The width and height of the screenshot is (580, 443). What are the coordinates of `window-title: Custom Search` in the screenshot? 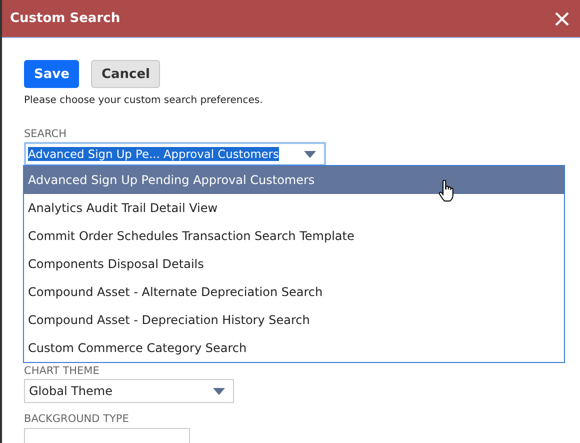 It's located at (65, 18).